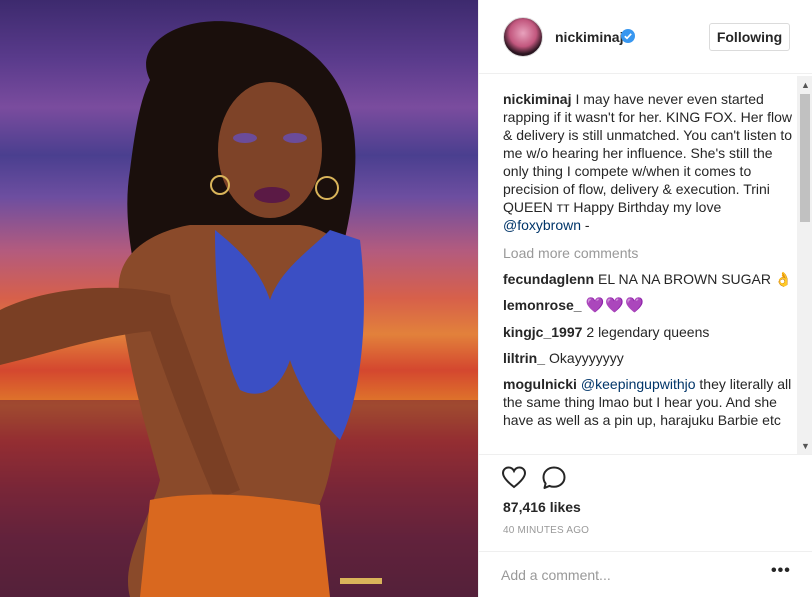 The width and height of the screenshot is (812, 597). I want to click on likes-count: 87,416 likes, so click(542, 507).